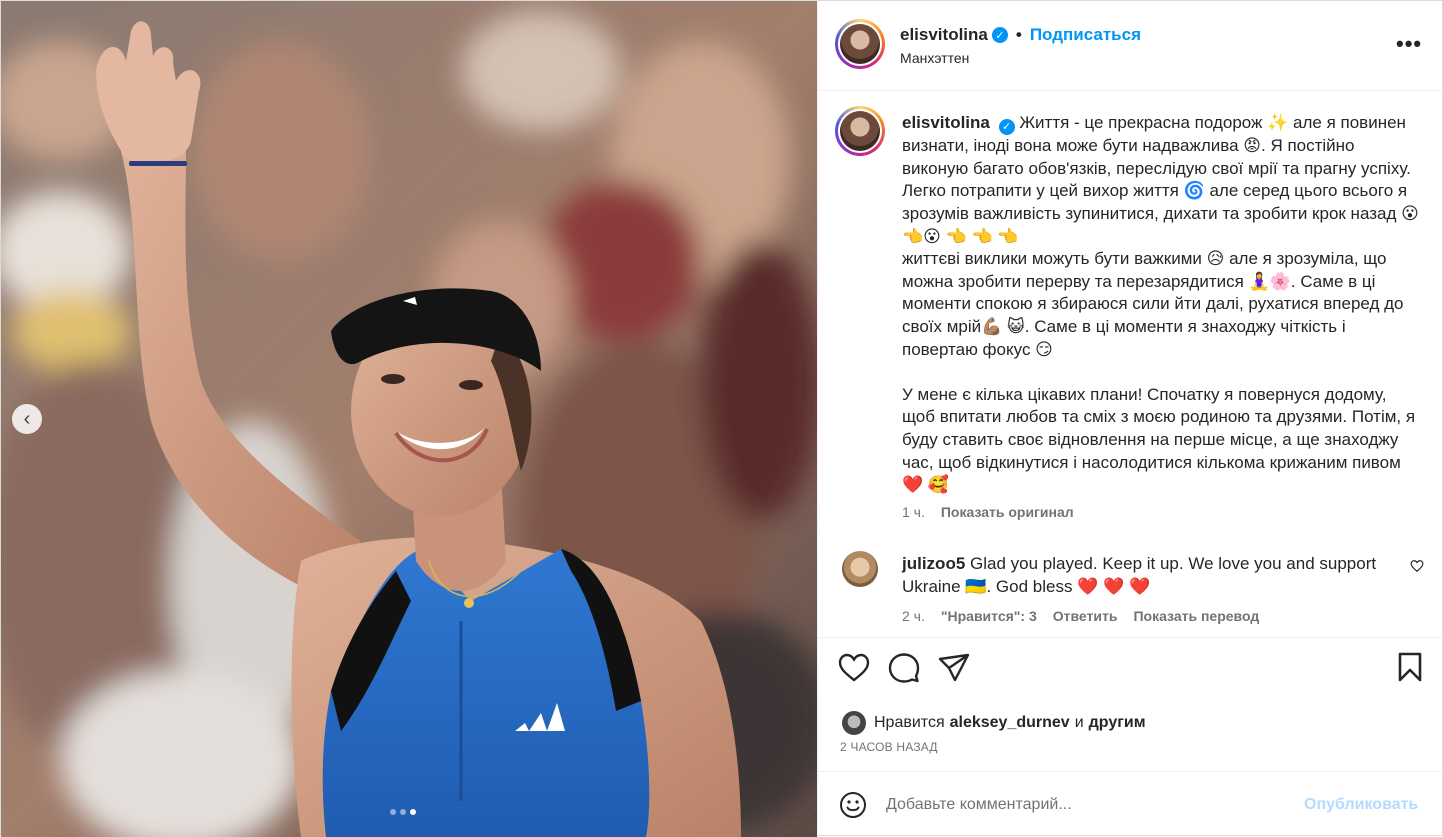 The height and width of the screenshot is (837, 1443). I want to click on heart-outline-icon, so click(1417, 566).